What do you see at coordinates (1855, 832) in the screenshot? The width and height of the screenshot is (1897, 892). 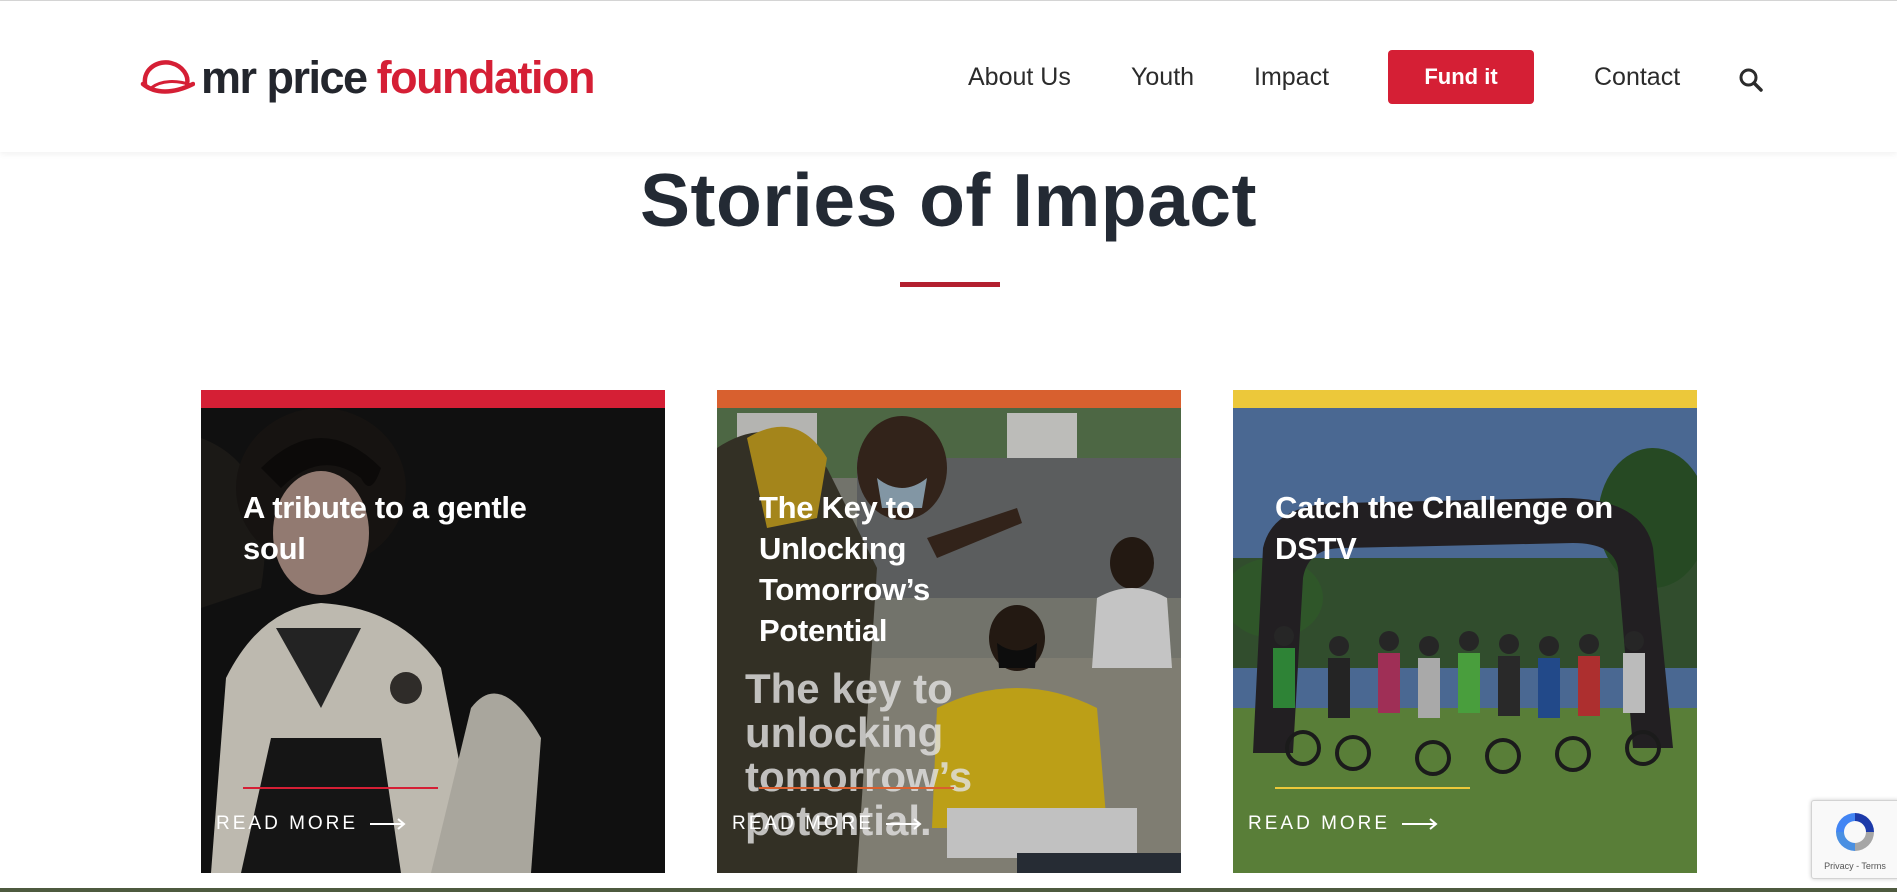 I see `recaptcha-icon` at bounding box center [1855, 832].